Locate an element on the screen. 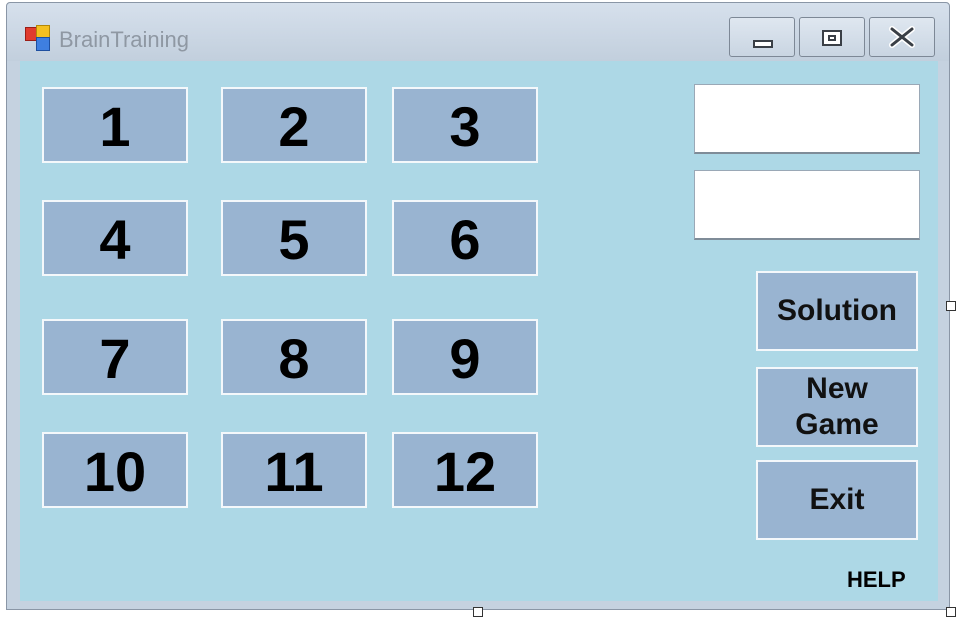  number-button-5: 5 is located at coordinates (294, 238).